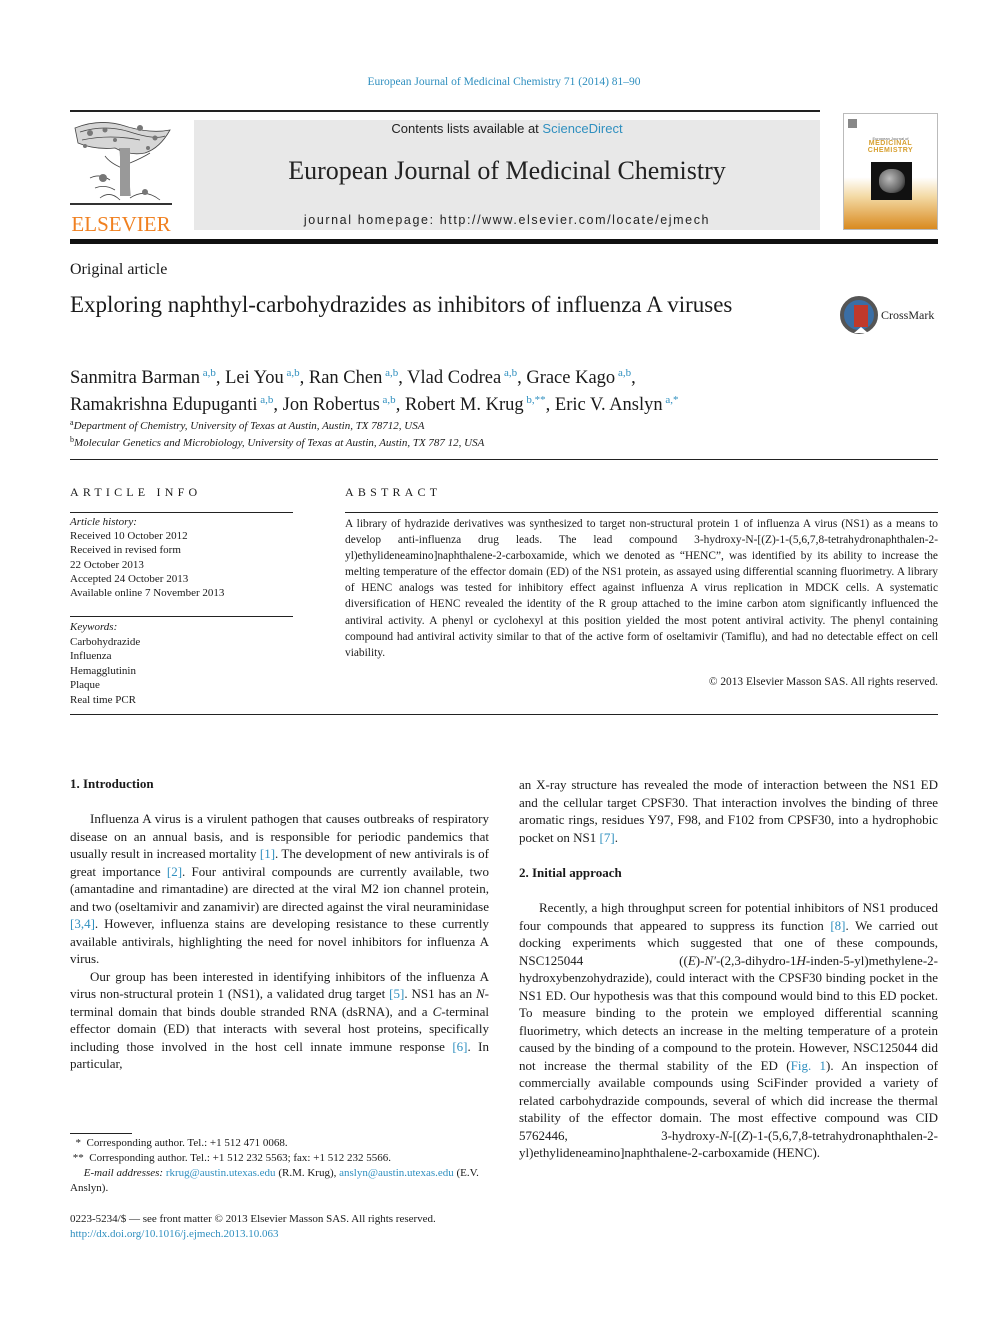  Describe the element at coordinates (570, 872) in the screenshot. I see `section-heading-initial-approach: 2. Initial approach` at that location.